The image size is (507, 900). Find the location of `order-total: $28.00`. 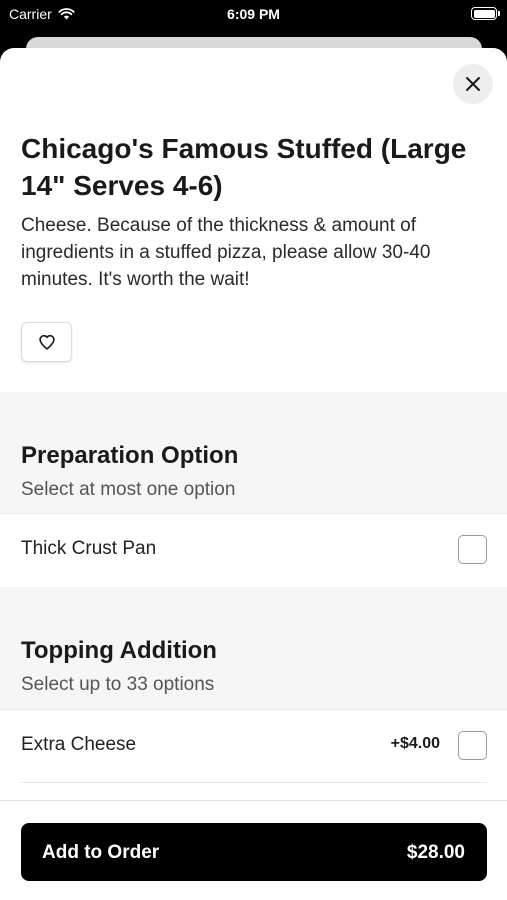

order-total: $28.00 is located at coordinates (435, 852).